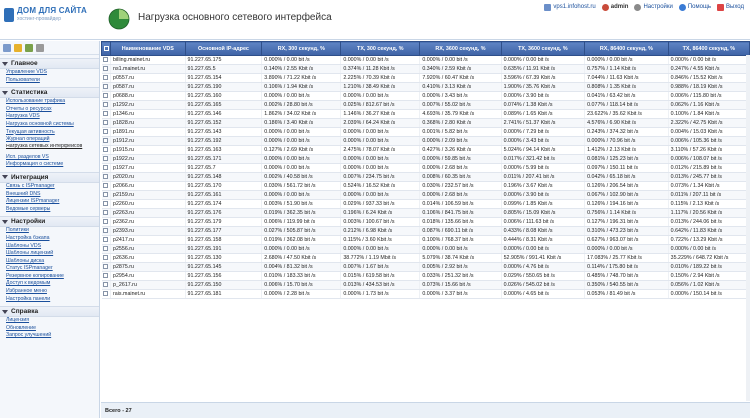 This screenshot has height=419, width=750. Describe the element at coordinates (49, 158) in the screenshot. I see `sidebar-item-partitions: Исп. разделов VS` at that location.